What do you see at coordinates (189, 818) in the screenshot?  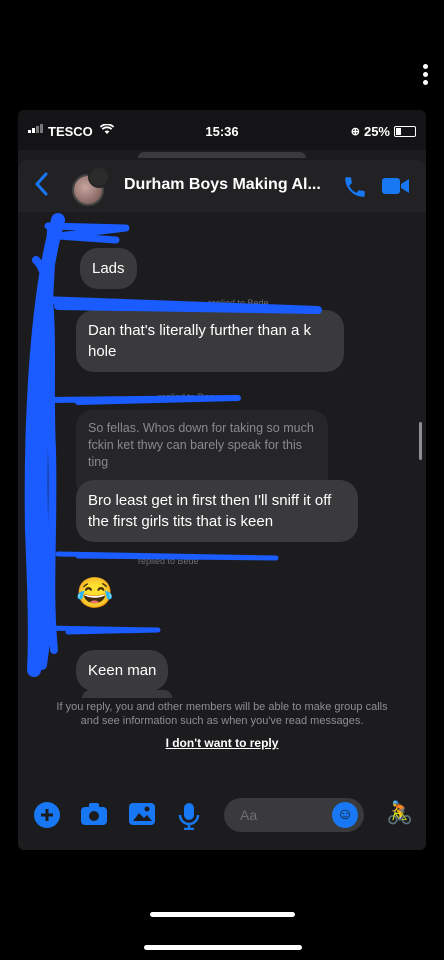 I see `microphone-icon` at bounding box center [189, 818].